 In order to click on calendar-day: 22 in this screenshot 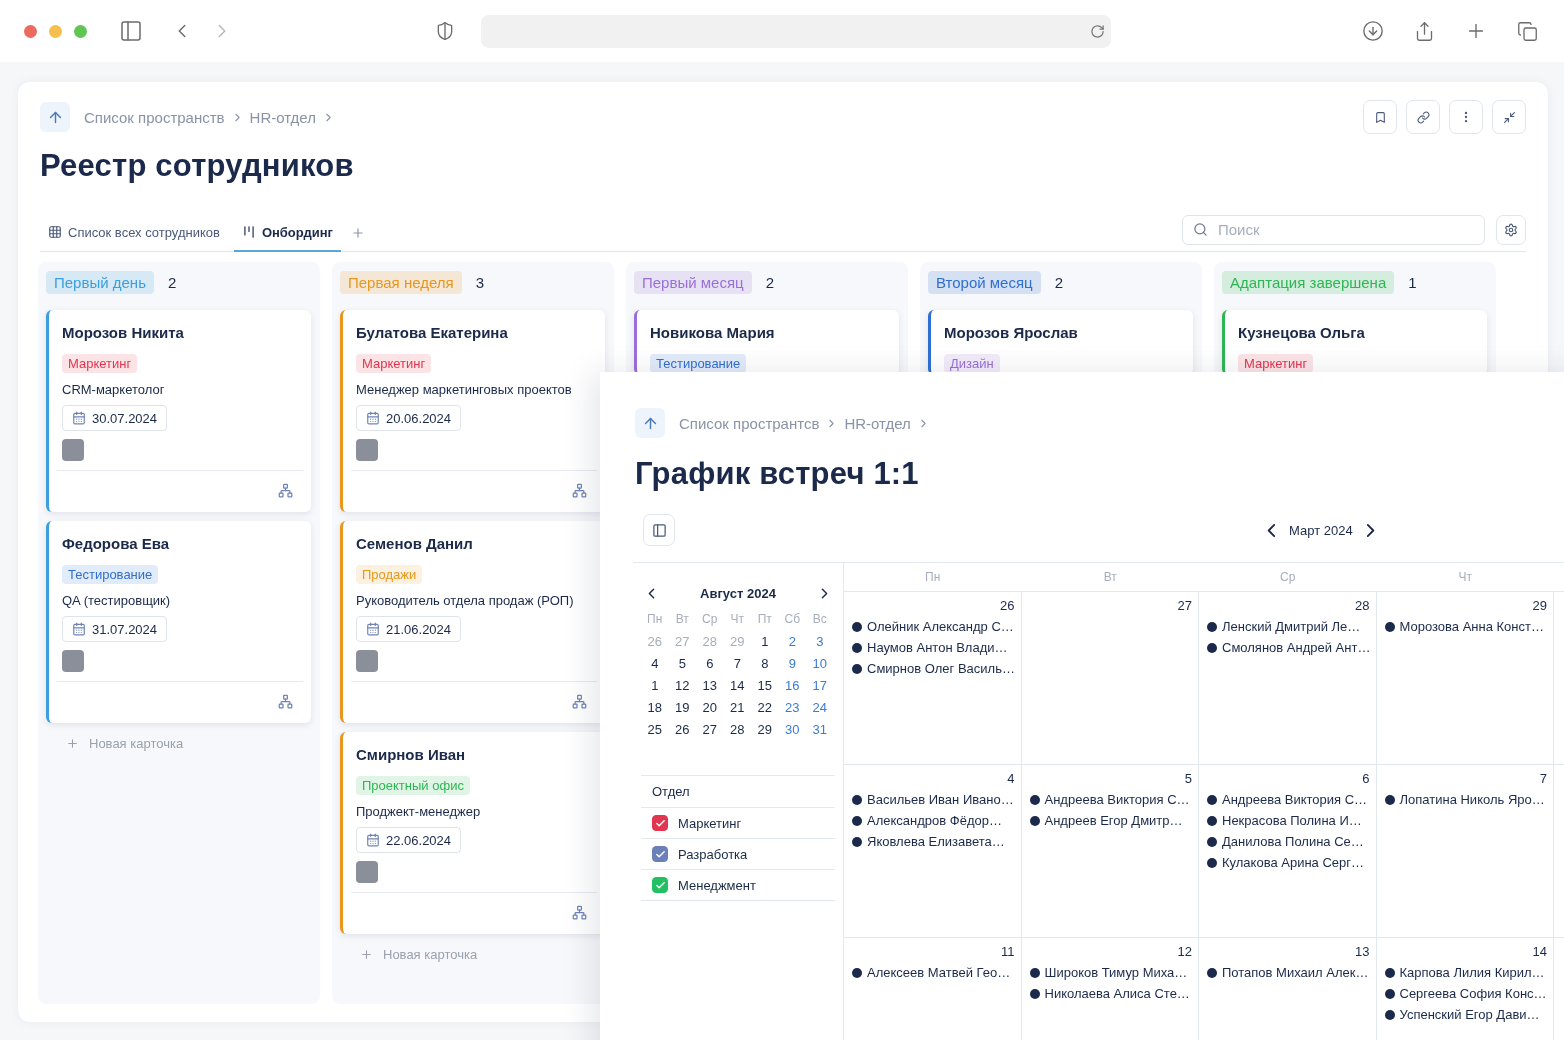, I will do `click(765, 708)`.